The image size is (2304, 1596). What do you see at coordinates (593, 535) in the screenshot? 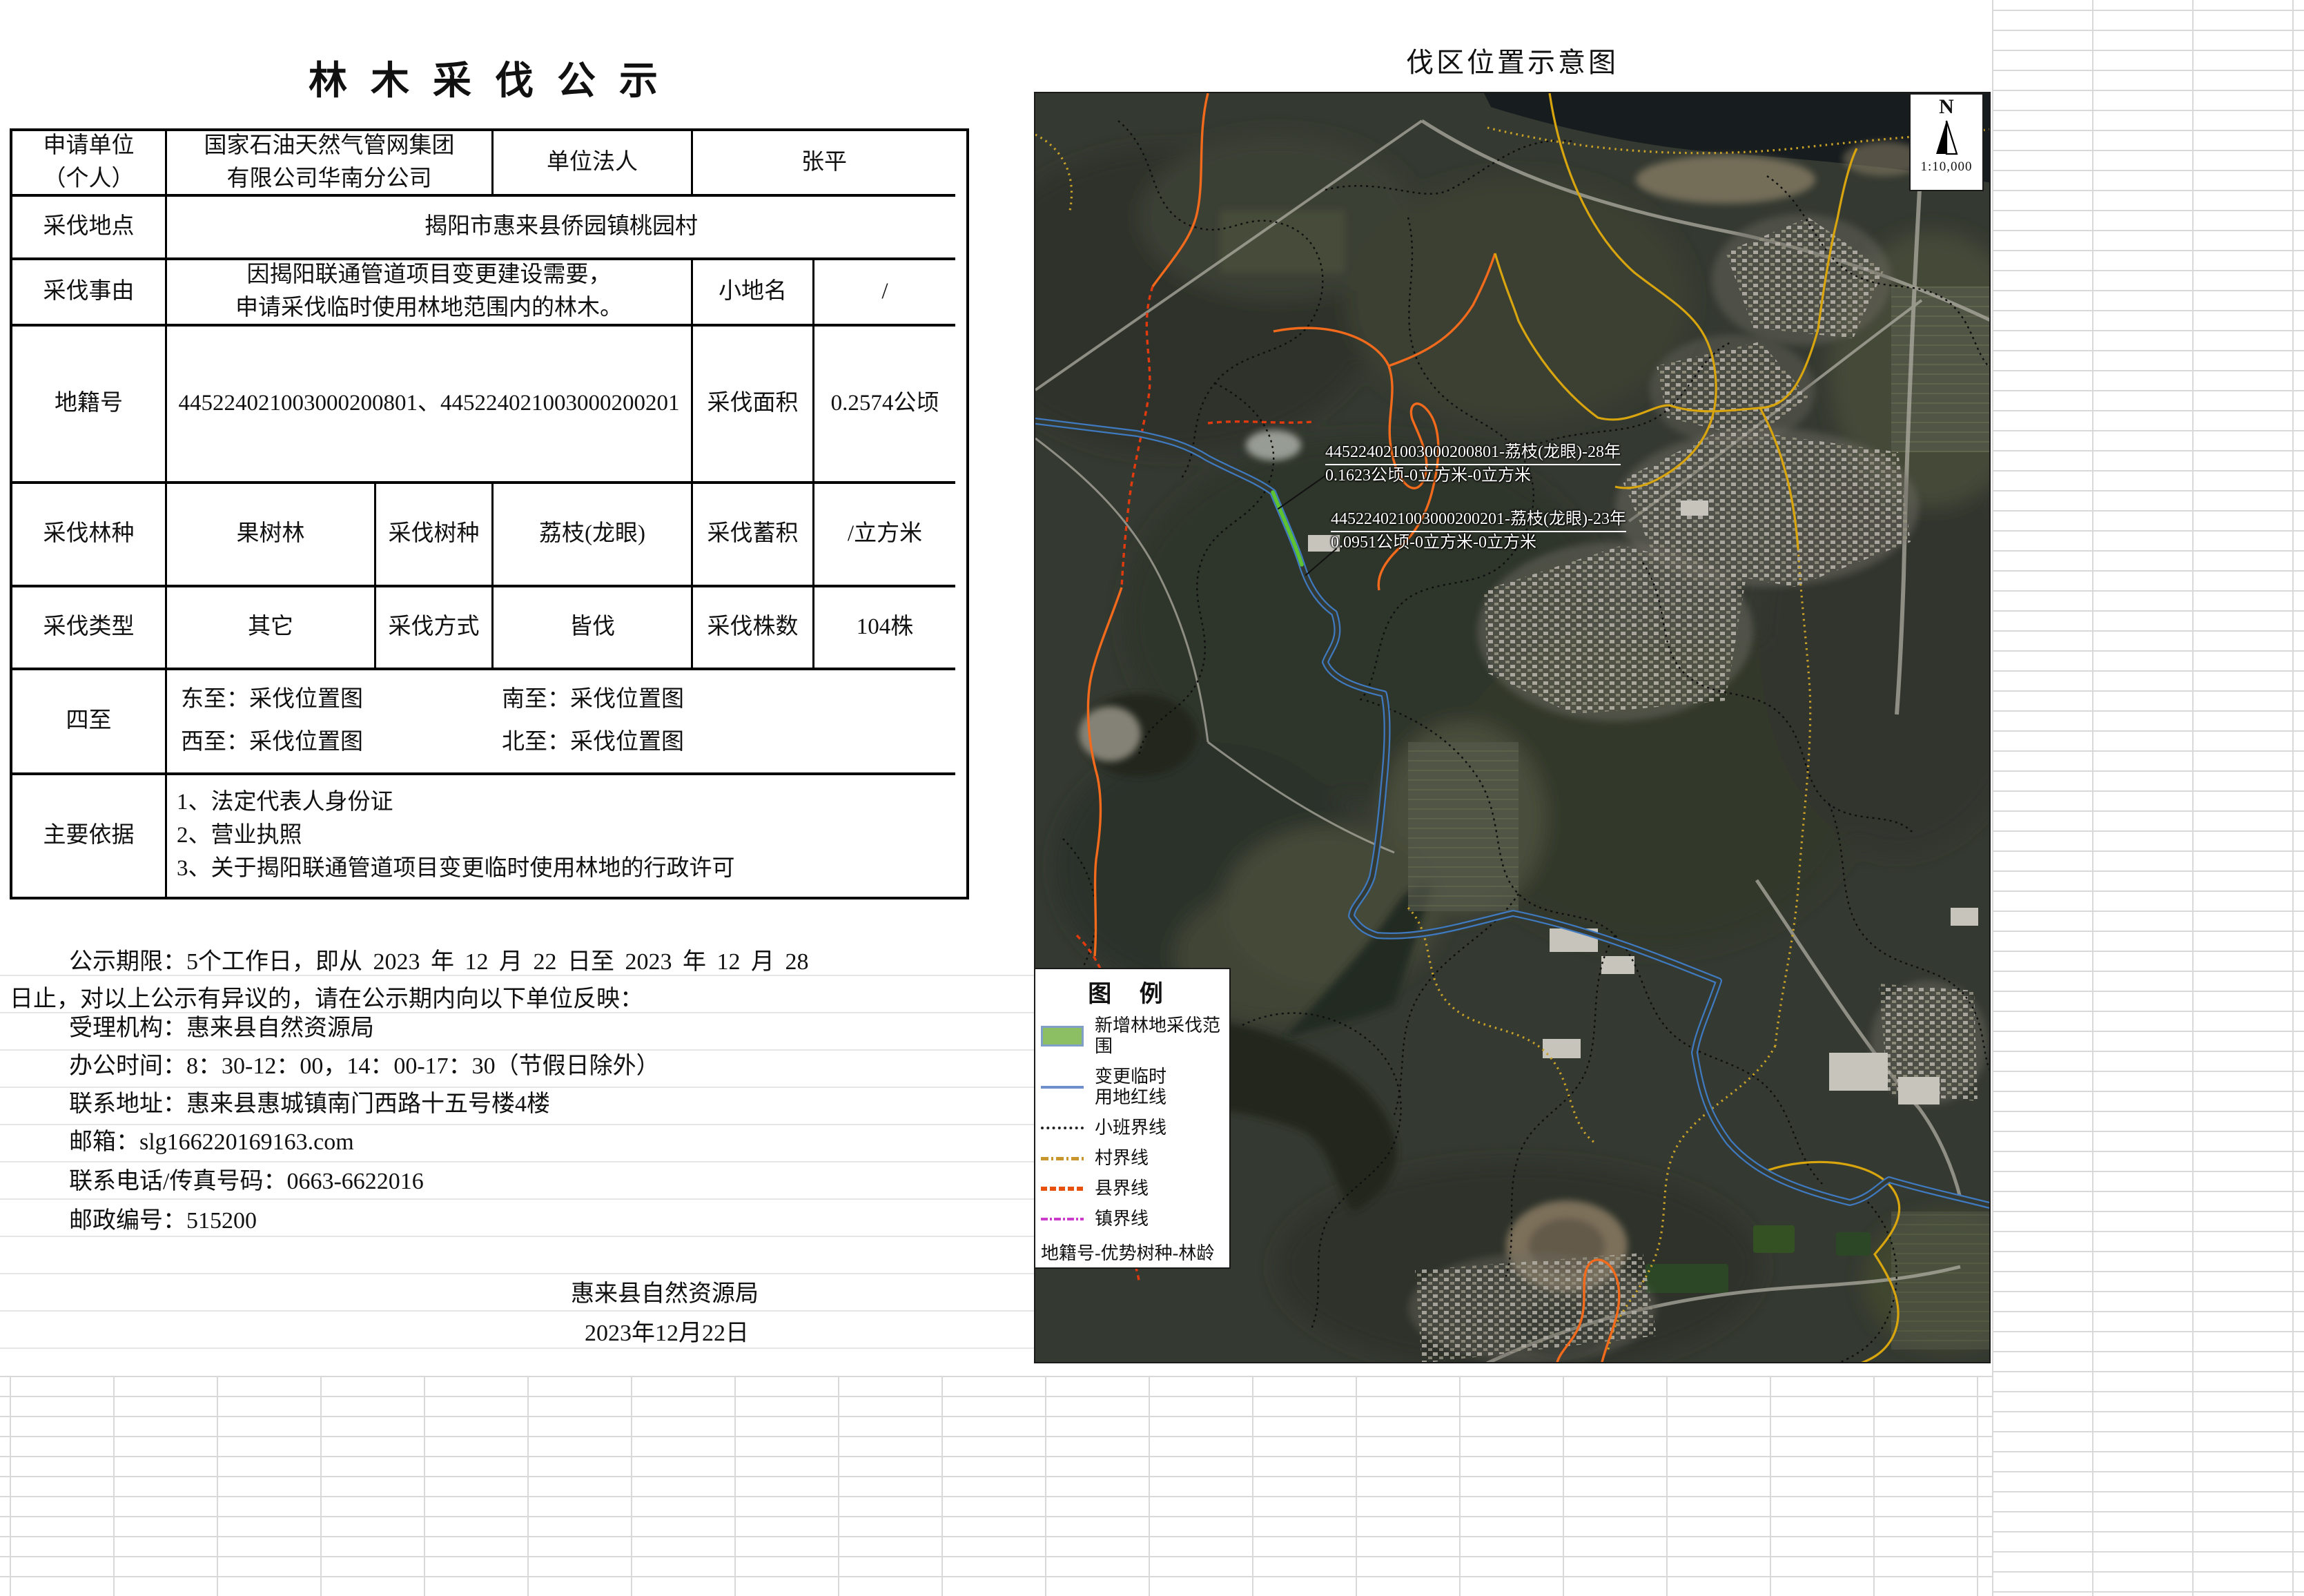
I see `table-value-tree-species: 荔枝(龙眼)` at bounding box center [593, 535].